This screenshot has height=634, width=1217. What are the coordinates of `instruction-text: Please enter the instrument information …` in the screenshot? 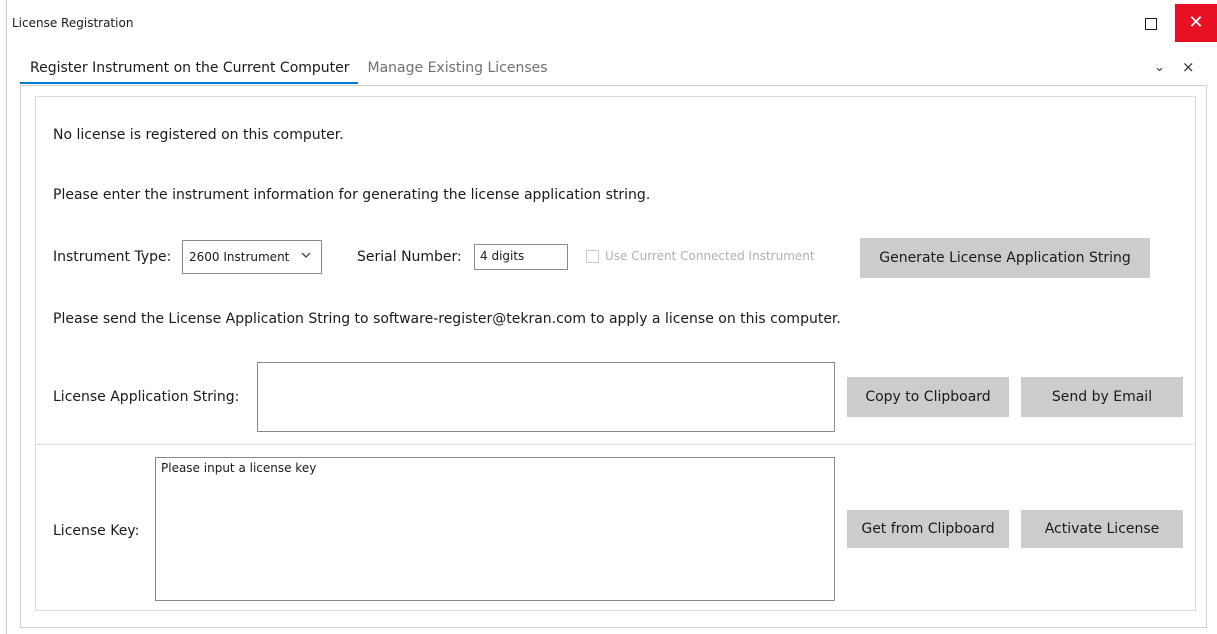 It's located at (352, 195).